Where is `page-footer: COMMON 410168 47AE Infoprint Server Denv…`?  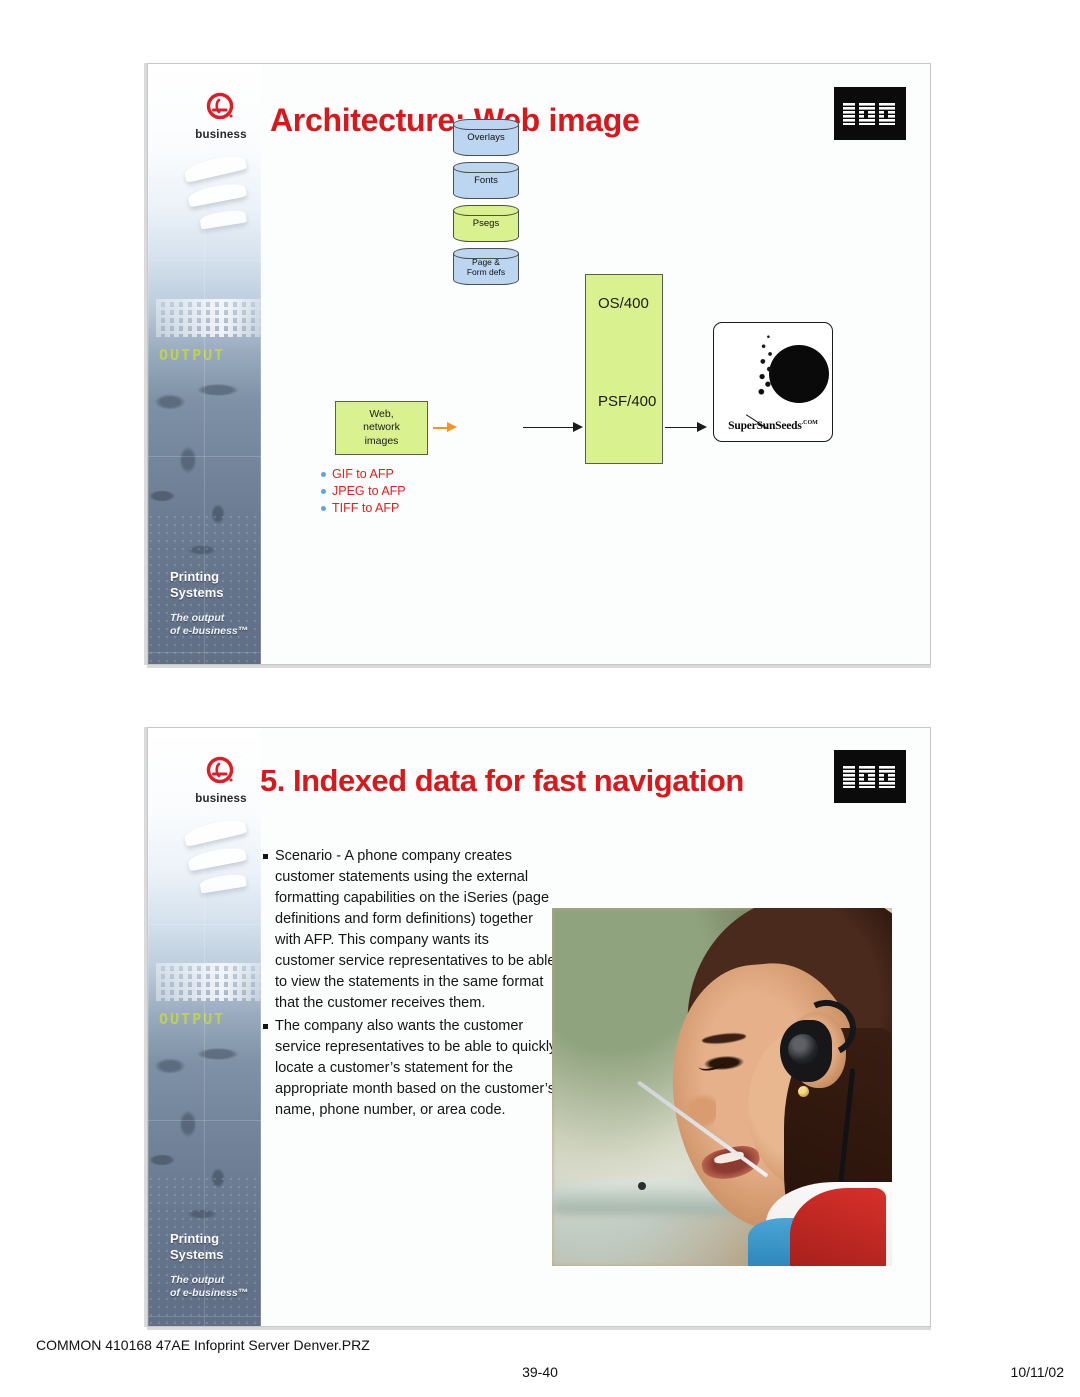
page-footer: COMMON 410168 47AE Infoprint Server Denv… is located at coordinates (540, 1364).